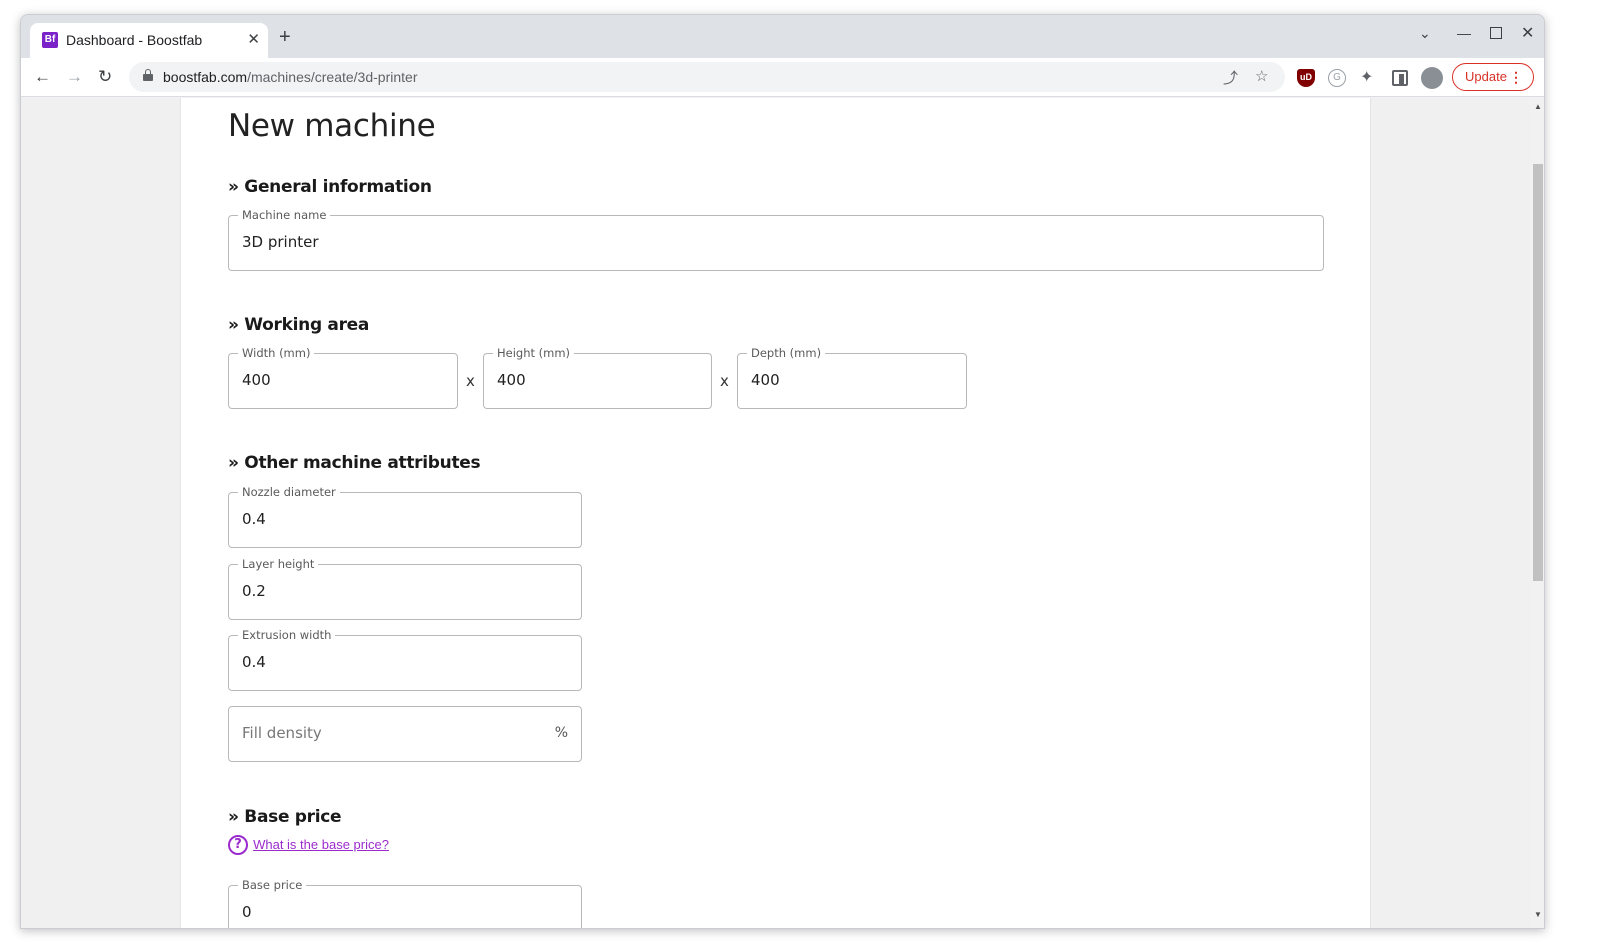  I want to click on help-question-icon: ?, so click(238, 844).